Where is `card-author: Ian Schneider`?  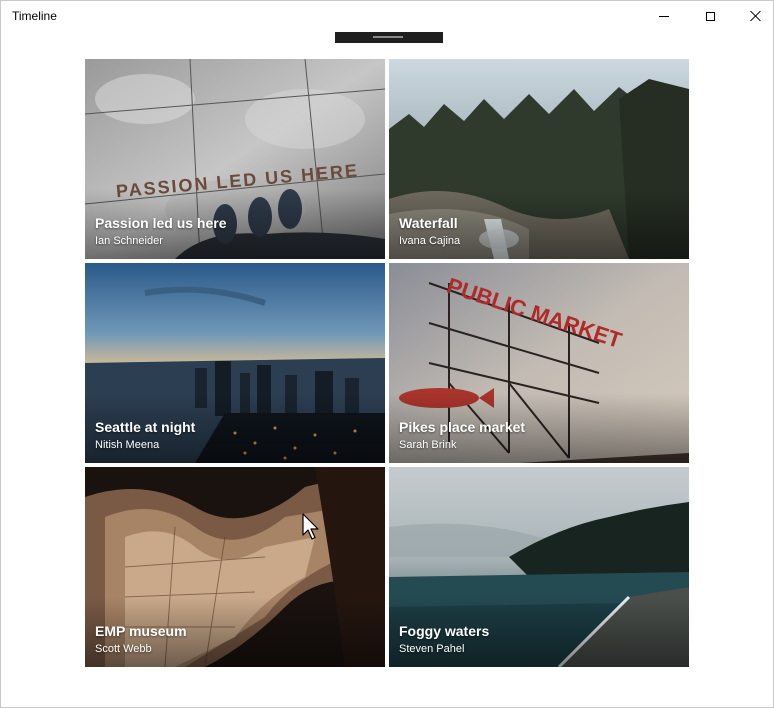 card-author: Ian Schneider is located at coordinates (129, 241).